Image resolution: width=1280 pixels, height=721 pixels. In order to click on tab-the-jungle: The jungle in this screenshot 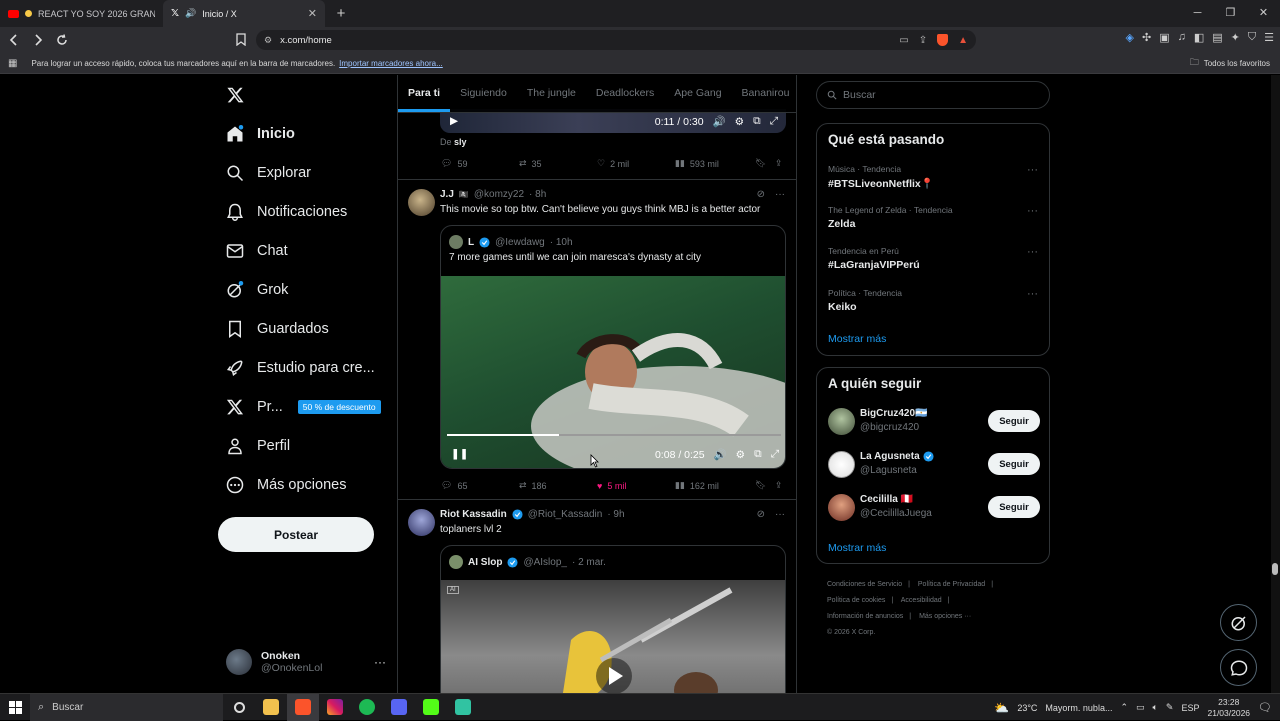, I will do `click(551, 93)`.